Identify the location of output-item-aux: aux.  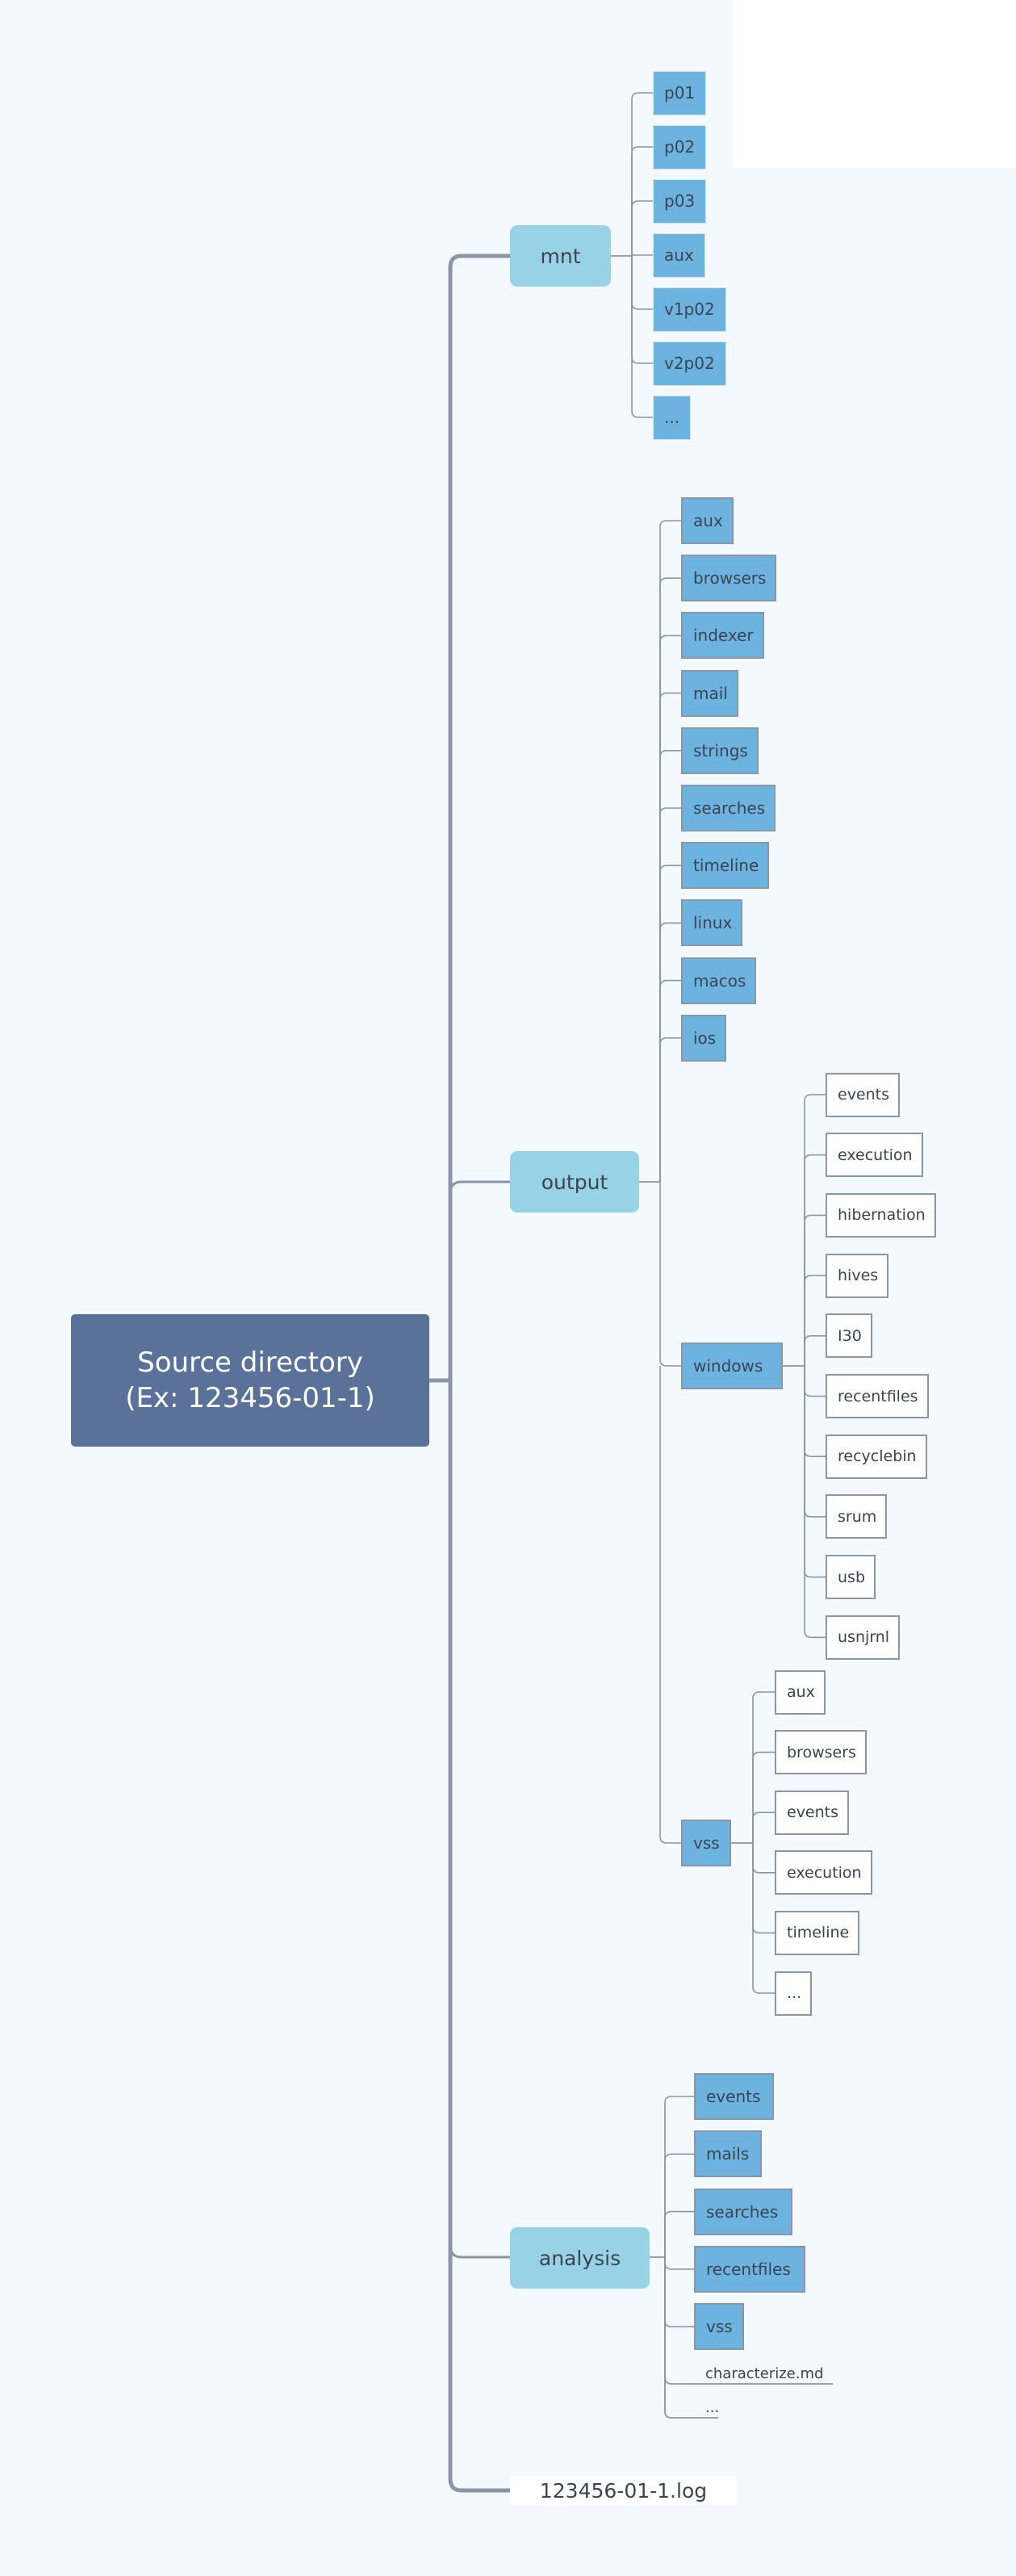
(707, 520).